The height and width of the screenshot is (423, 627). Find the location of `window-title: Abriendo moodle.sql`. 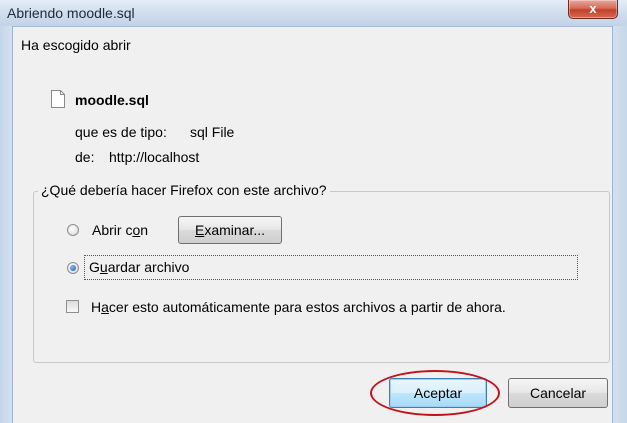

window-title: Abriendo moodle.sql is located at coordinates (71, 13).